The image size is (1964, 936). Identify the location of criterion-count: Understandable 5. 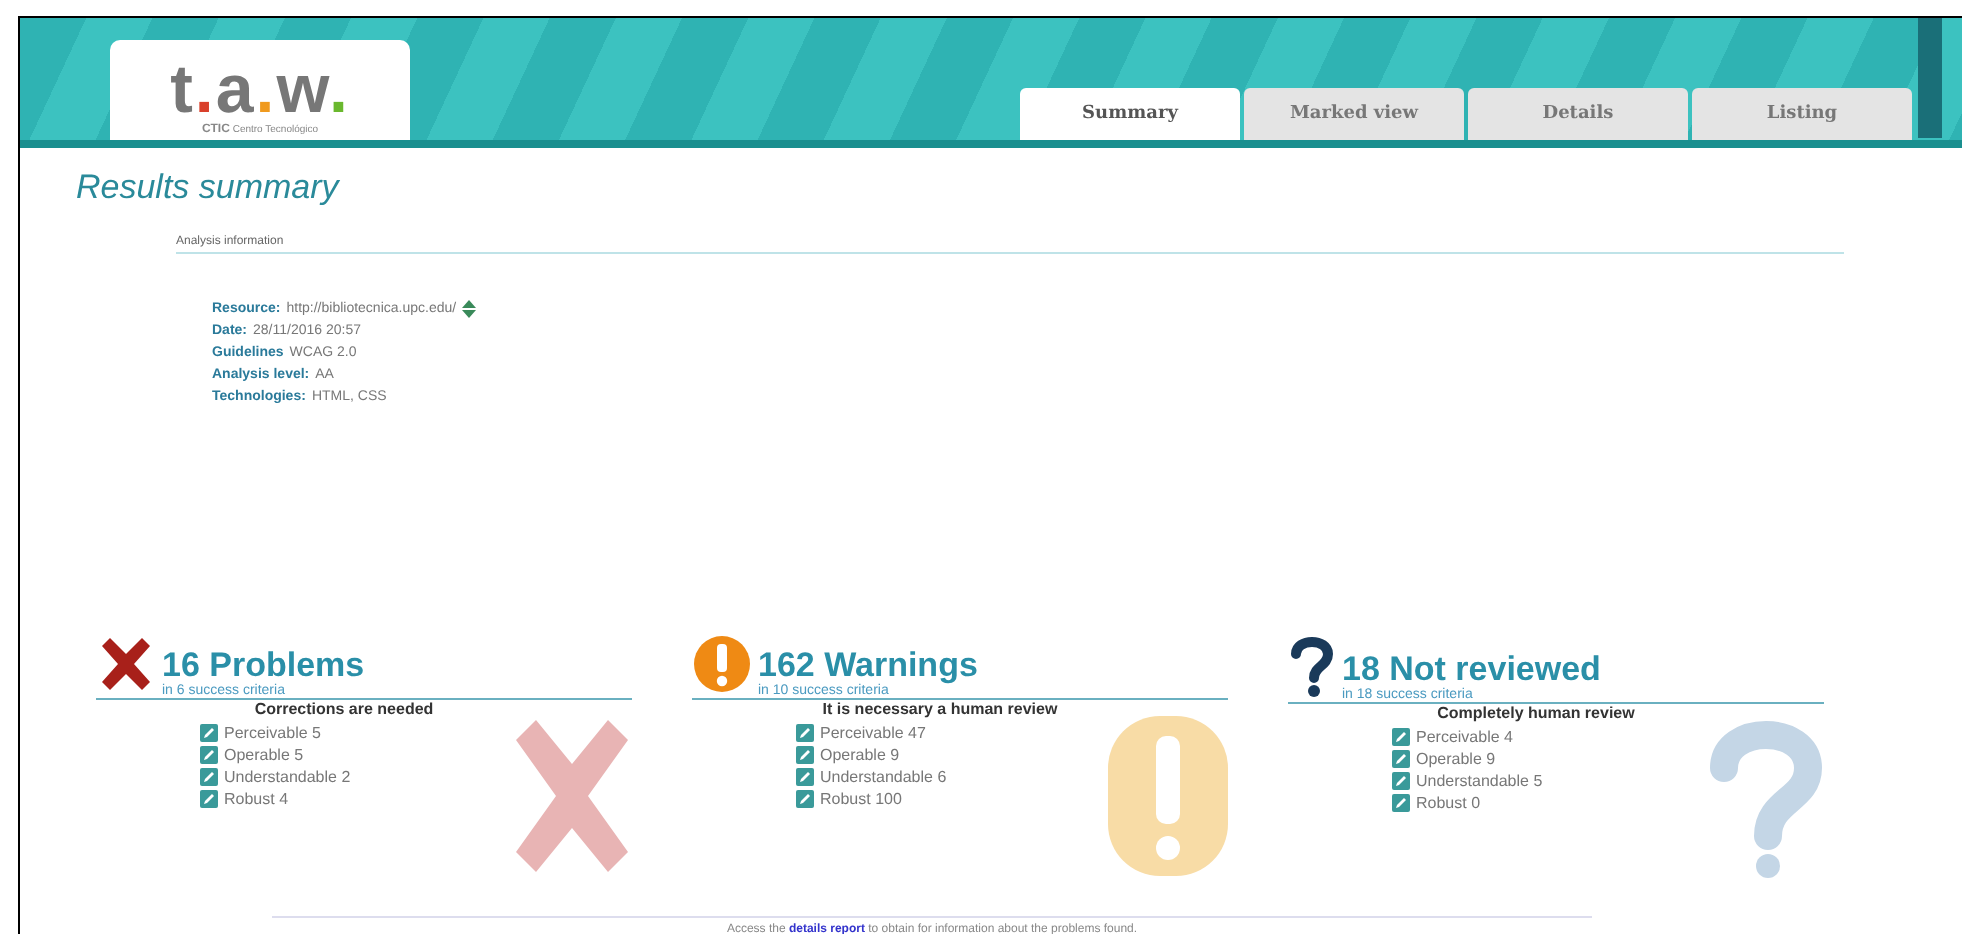
(1479, 781).